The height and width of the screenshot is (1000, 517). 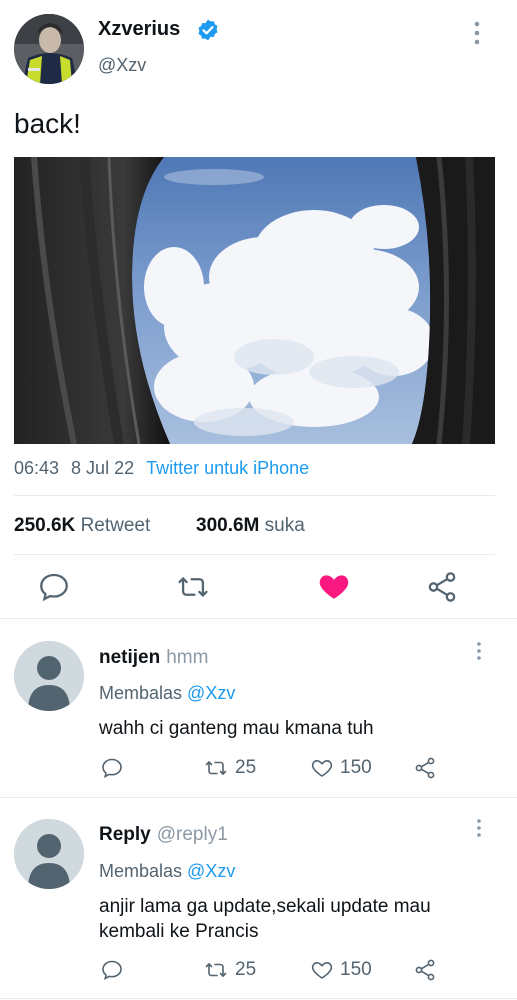 What do you see at coordinates (47, 123) in the screenshot?
I see `tweet-text: back!` at bounding box center [47, 123].